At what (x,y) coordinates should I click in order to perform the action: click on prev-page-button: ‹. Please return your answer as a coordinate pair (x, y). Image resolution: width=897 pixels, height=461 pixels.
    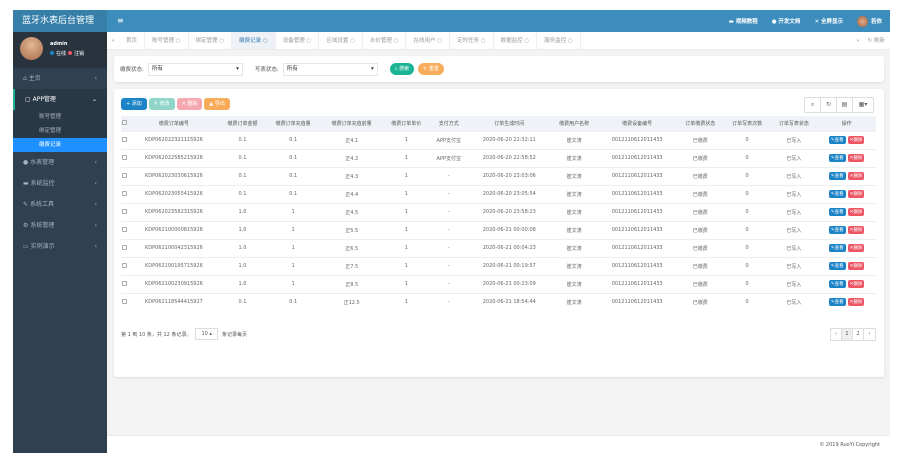
    Looking at the image, I should click on (836, 334).